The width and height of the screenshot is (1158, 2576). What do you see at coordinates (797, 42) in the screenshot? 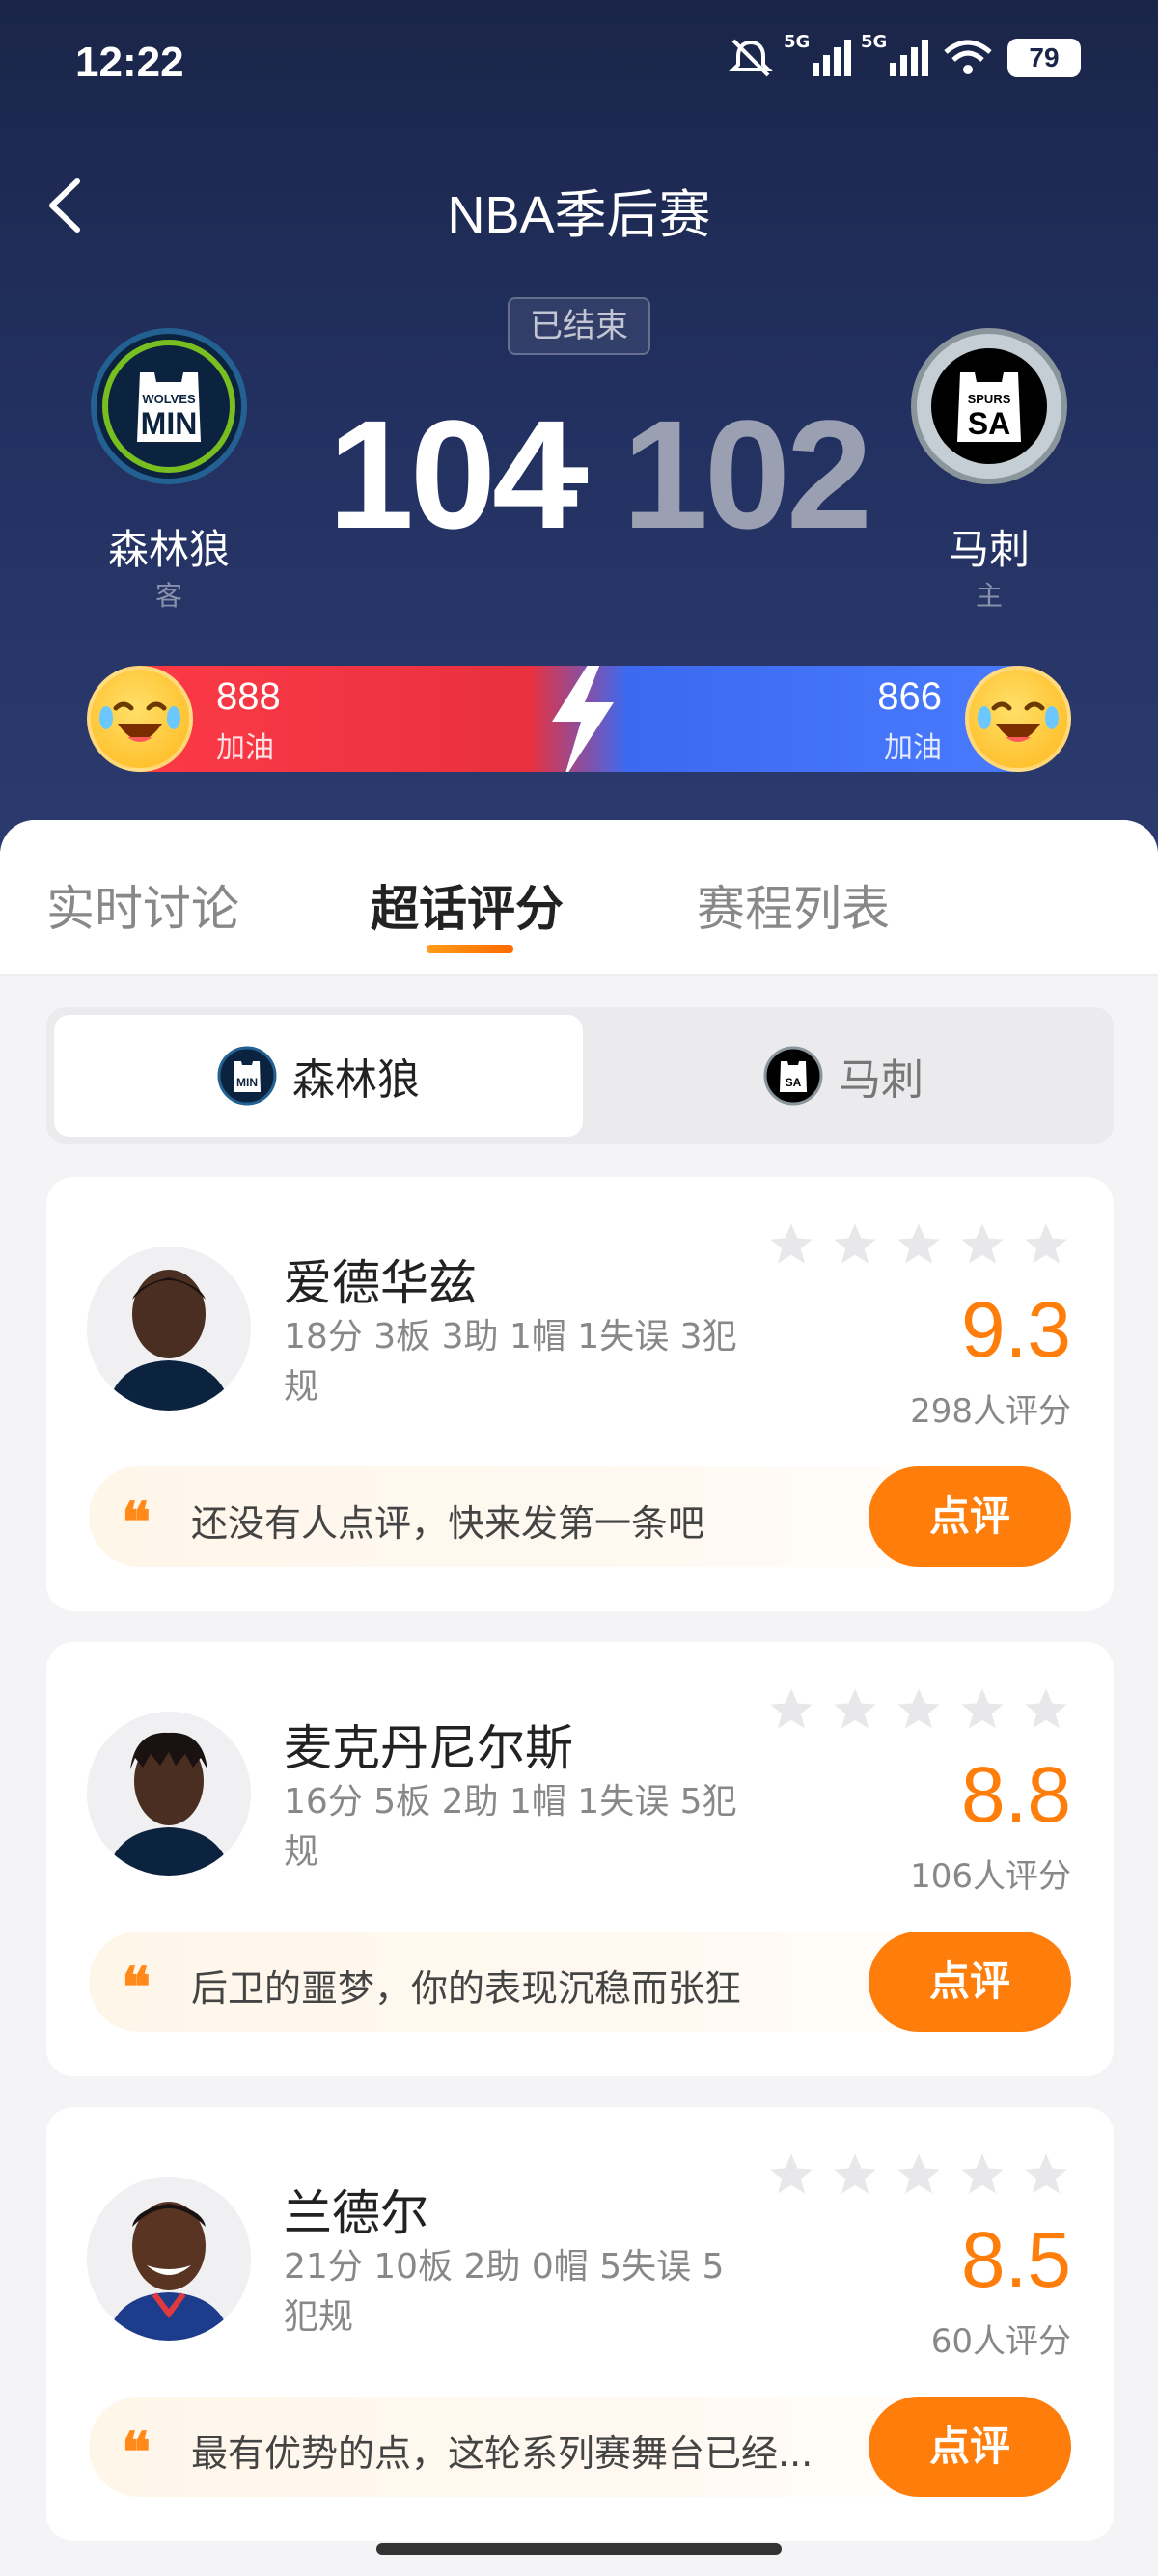
I see `network-label: 5G` at bounding box center [797, 42].